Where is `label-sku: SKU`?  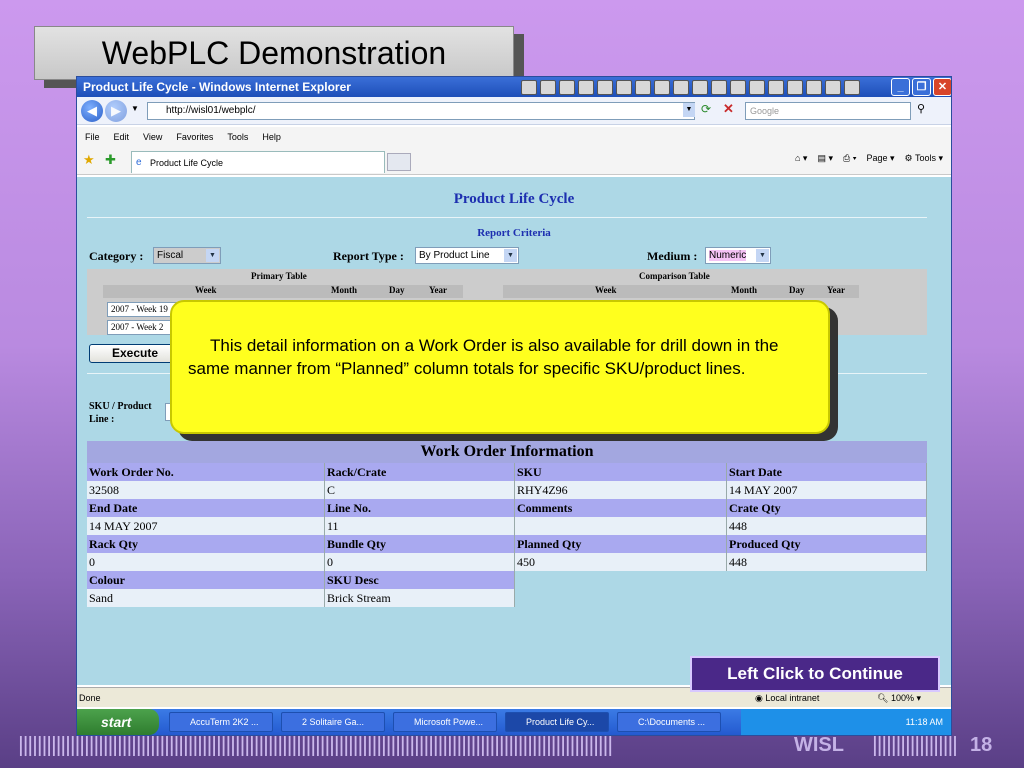 label-sku: SKU is located at coordinates (621, 472).